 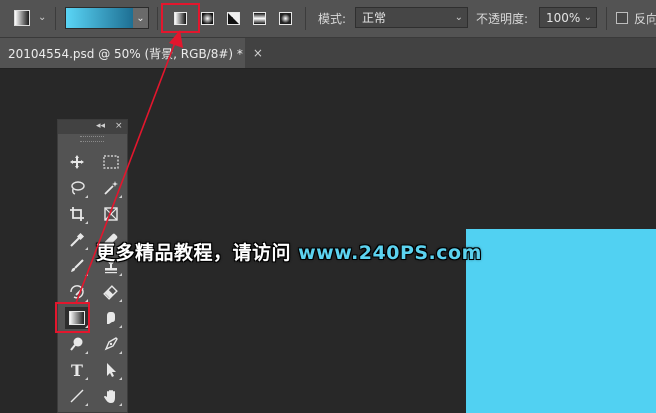 What do you see at coordinates (645, 19) in the screenshot?
I see `reverse-label: 反向` at bounding box center [645, 19].